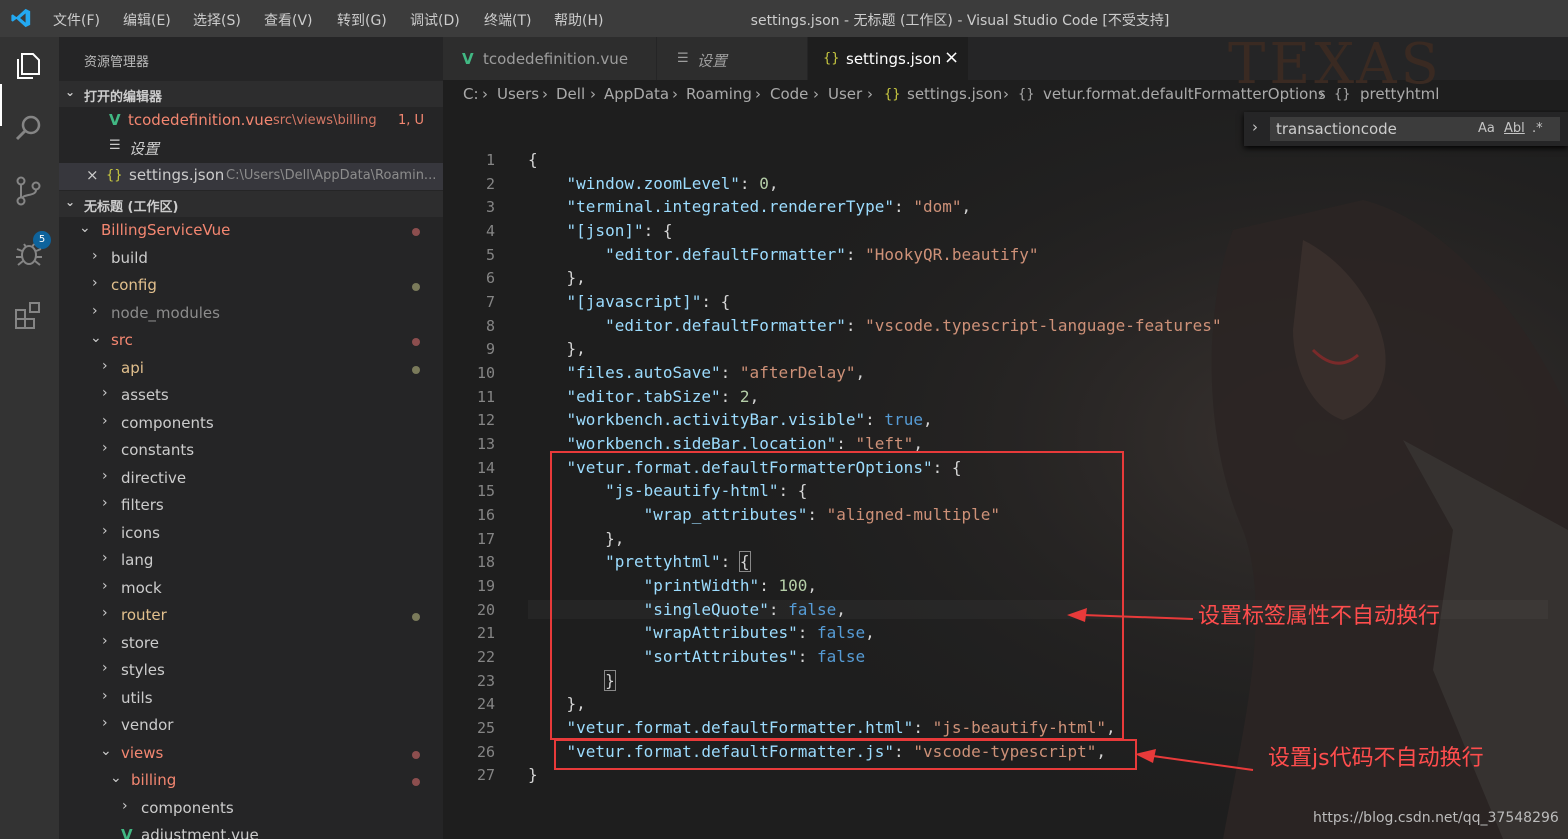 The width and height of the screenshot is (1568, 839). What do you see at coordinates (251, 148) in the screenshot?
I see `open-editor-item: ☰ 设置` at bounding box center [251, 148].